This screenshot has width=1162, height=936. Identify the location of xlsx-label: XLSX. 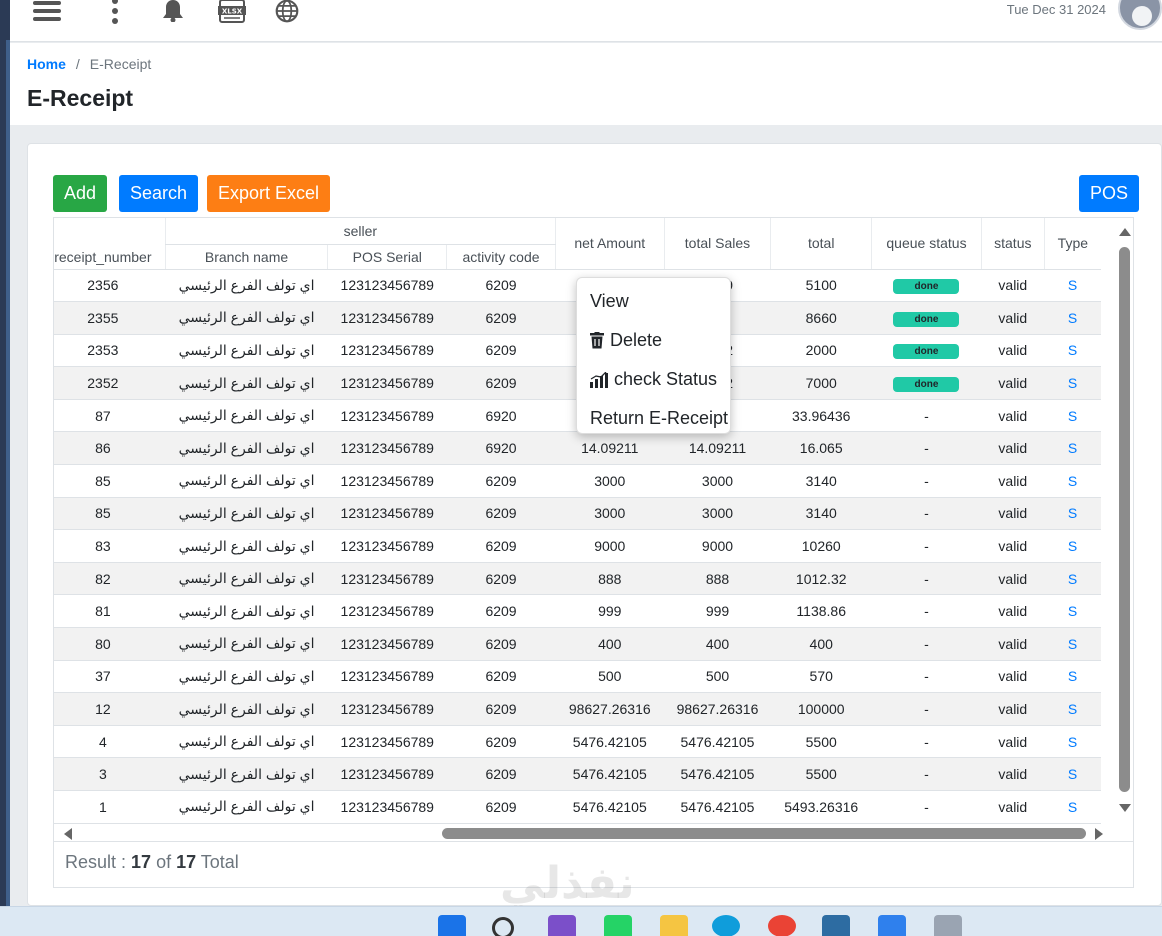
(232, 12).